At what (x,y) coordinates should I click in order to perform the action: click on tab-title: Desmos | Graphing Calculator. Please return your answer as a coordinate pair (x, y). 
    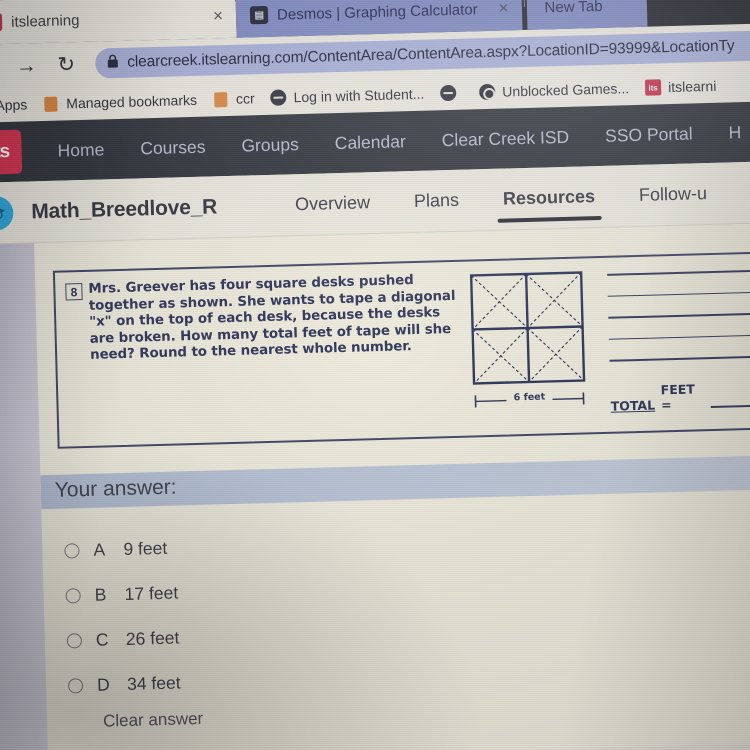
    Looking at the image, I should click on (377, 12).